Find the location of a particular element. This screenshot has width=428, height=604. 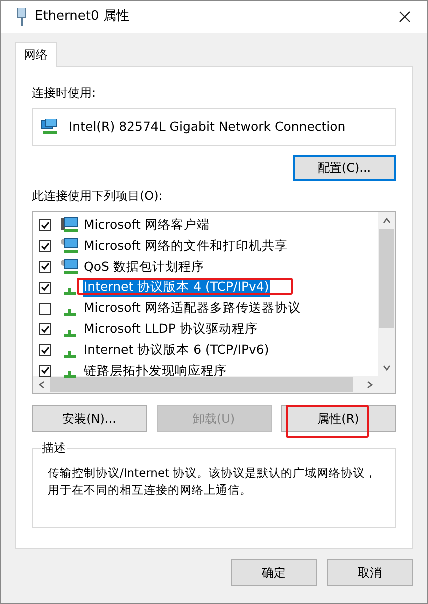

list-item: Microsoft LLDP 协议驱动程序 is located at coordinates (208, 329).